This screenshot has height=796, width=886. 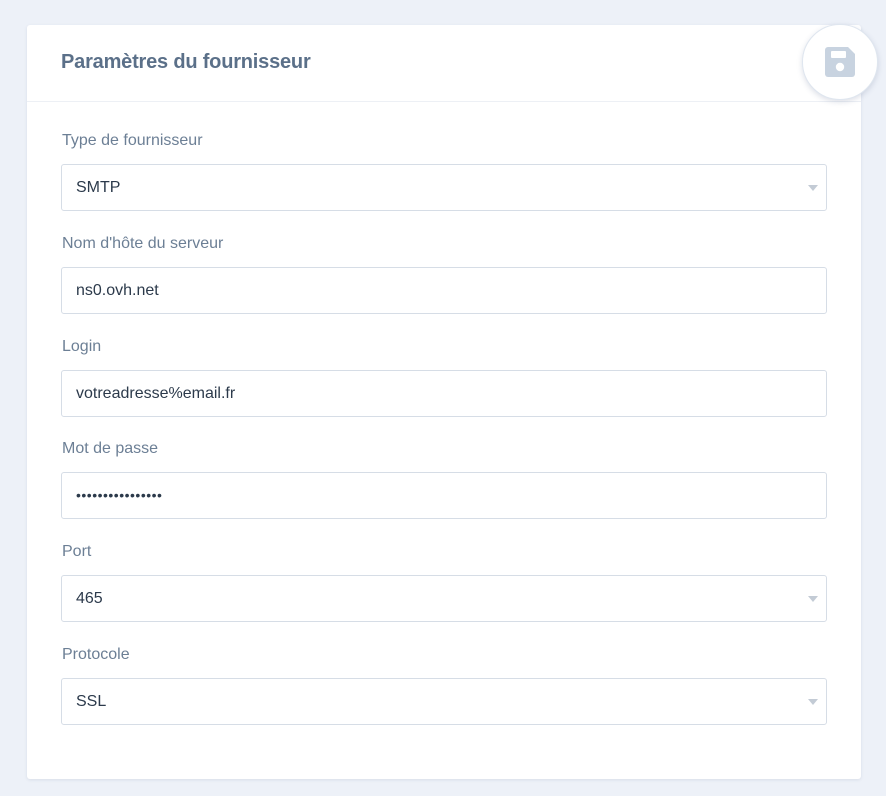 I want to click on hostname-input: ns0.ovh.net, so click(x=444, y=290).